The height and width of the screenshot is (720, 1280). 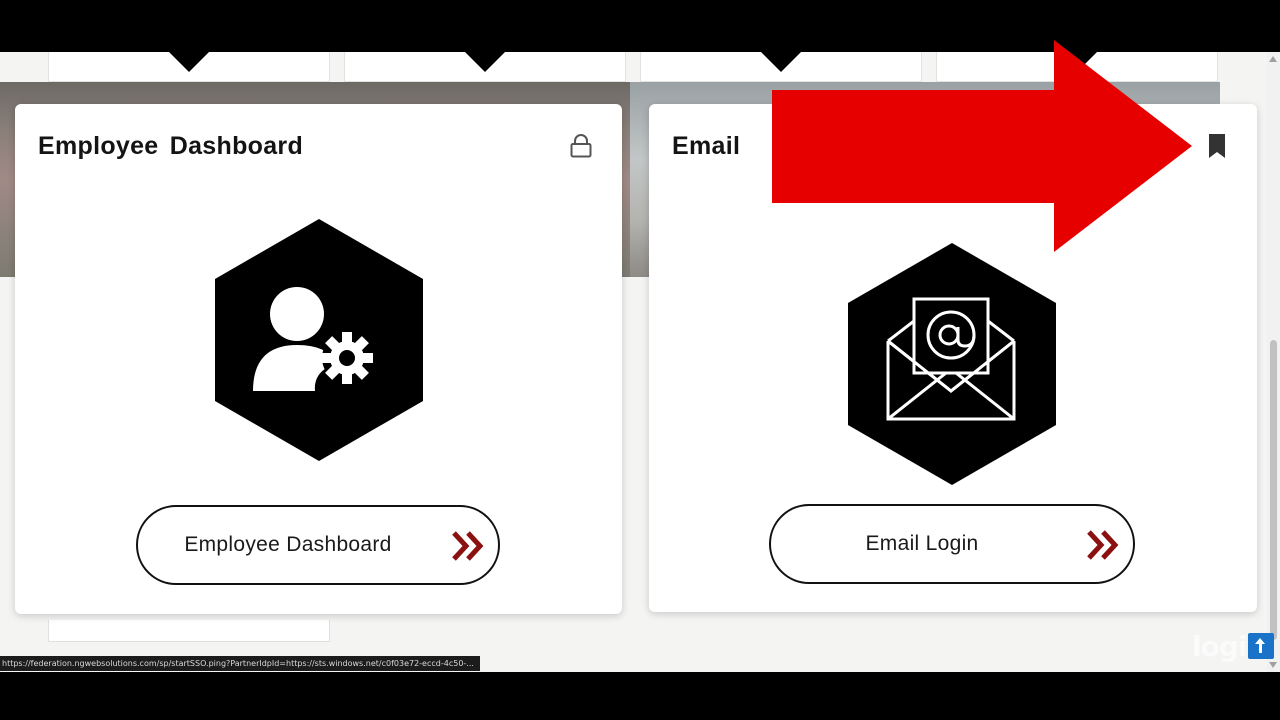 I want to click on scroll-up-arrow-icon, so click(x=1273, y=59).